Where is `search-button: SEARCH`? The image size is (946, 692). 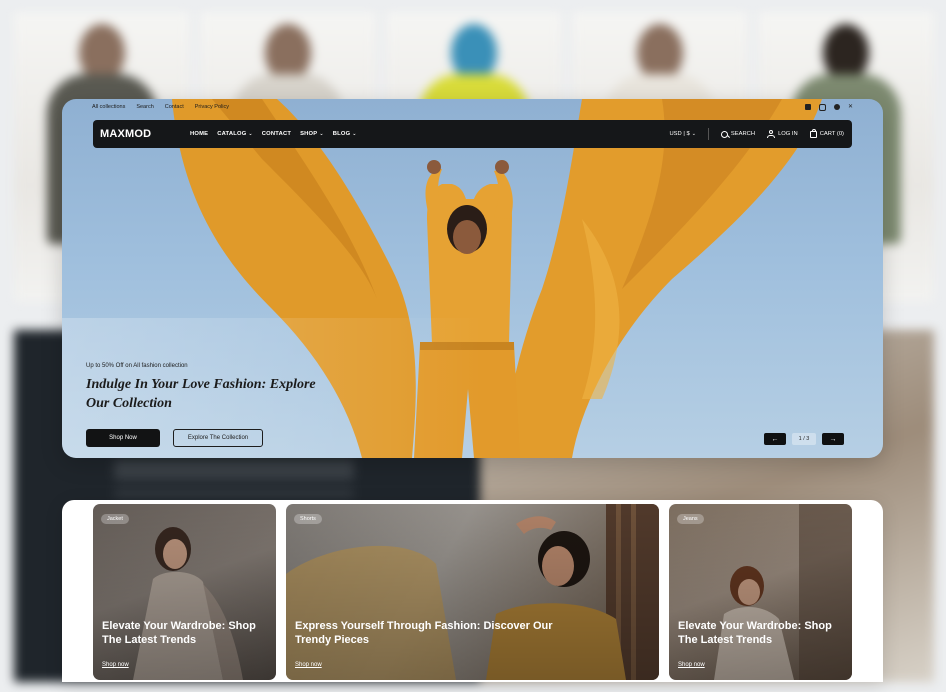
search-button: SEARCH is located at coordinates (738, 134).